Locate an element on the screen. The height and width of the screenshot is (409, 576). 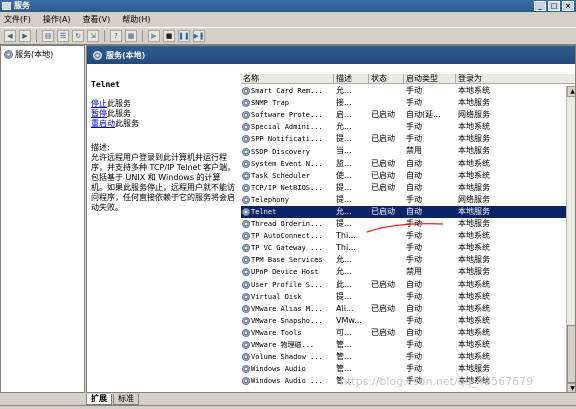
stop-icon: ■ is located at coordinates (169, 36).